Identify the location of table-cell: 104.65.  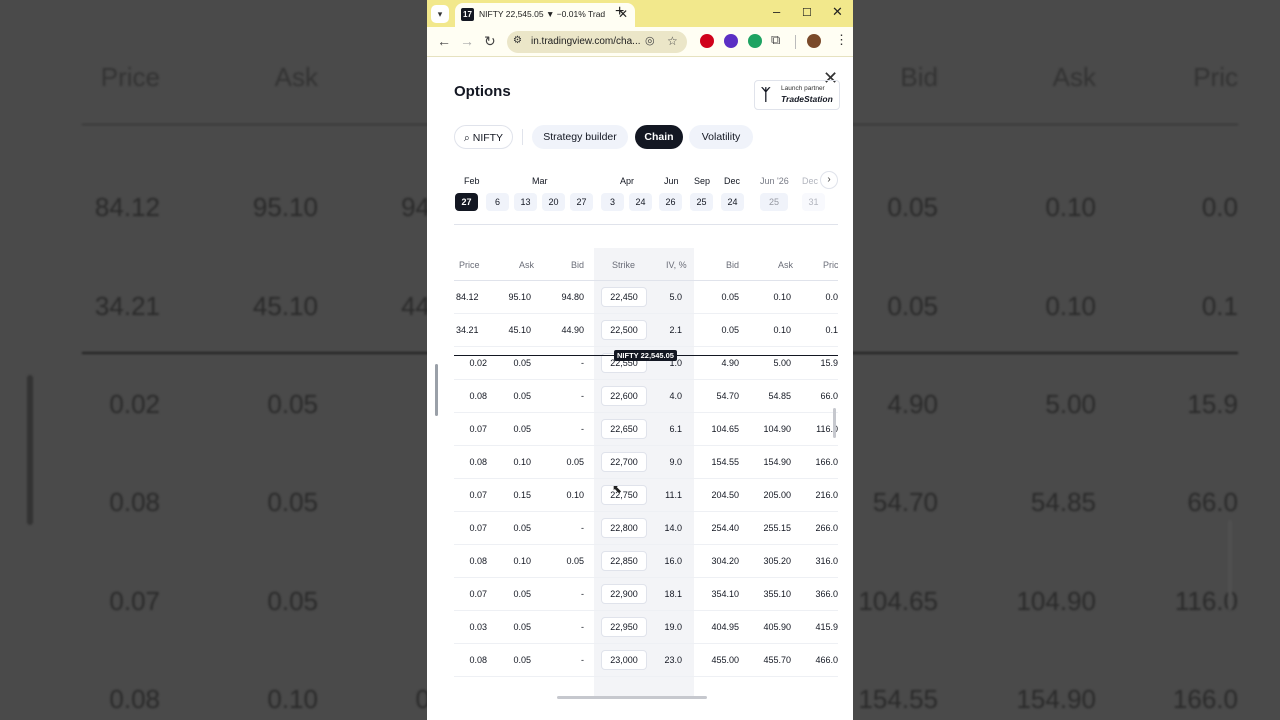
(725, 429).